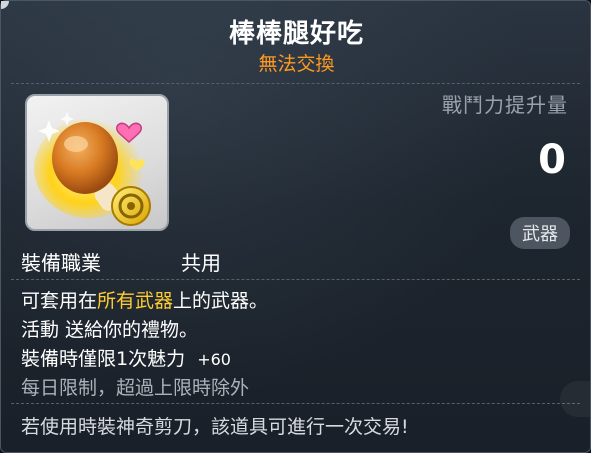 This screenshot has height=453, width=591. What do you see at coordinates (201, 263) in the screenshot?
I see `job-value: 共用` at bounding box center [201, 263].